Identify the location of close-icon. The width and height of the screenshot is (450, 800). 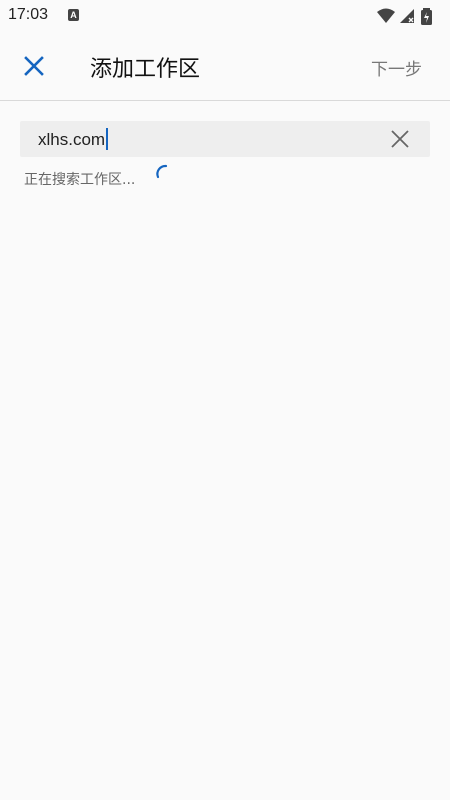
(34, 66).